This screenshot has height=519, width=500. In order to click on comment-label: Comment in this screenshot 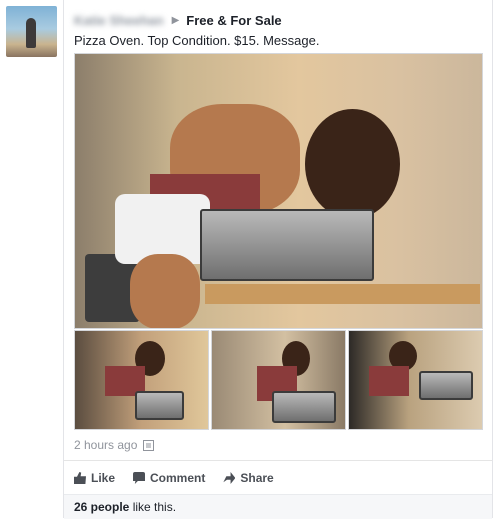, I will do `click(178, 478)`.